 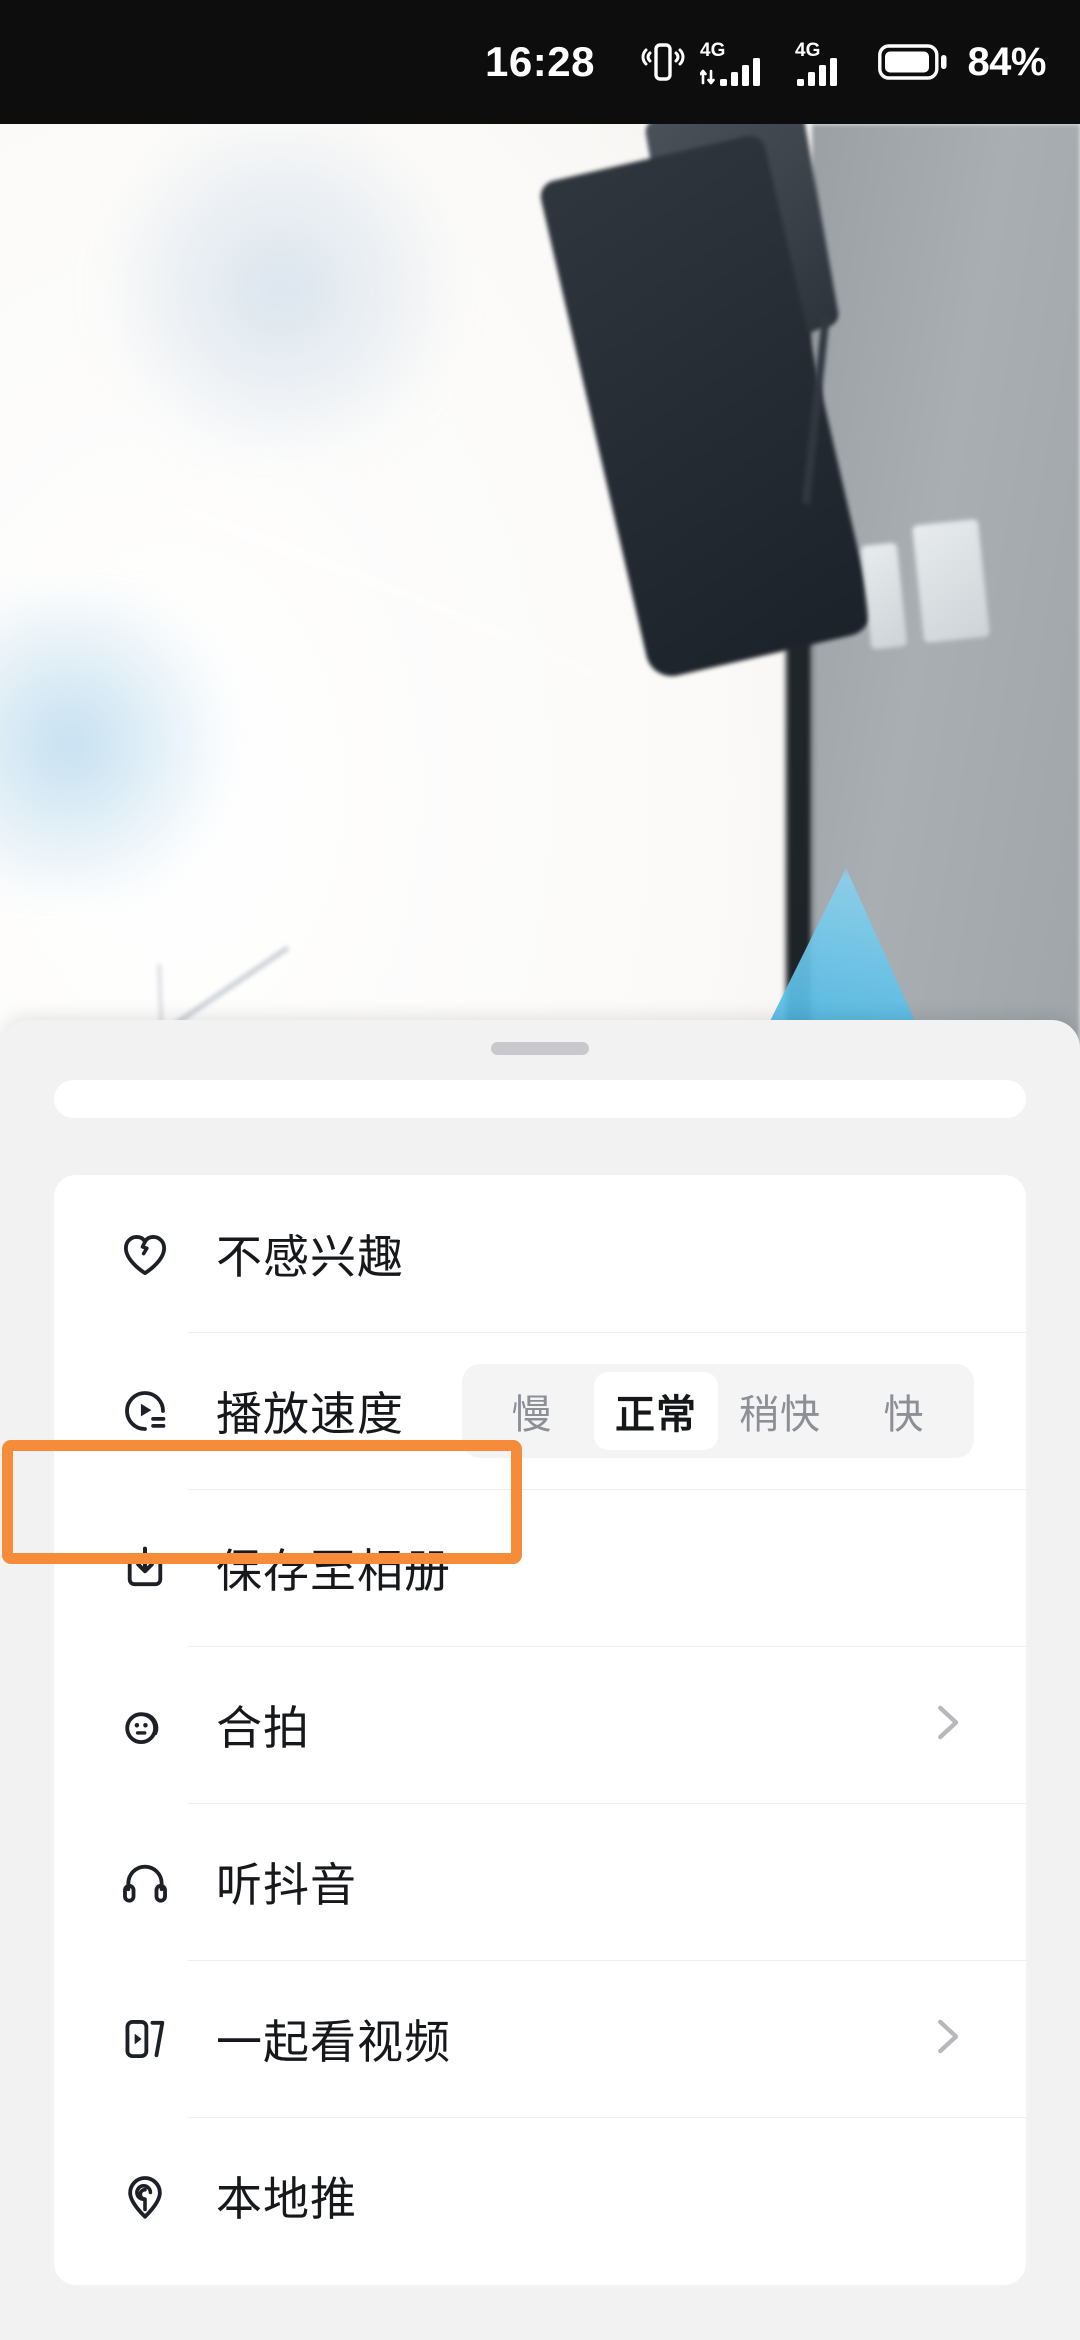 I want to click on option-label: 不感兴趣, so click(x=310, y=1256).